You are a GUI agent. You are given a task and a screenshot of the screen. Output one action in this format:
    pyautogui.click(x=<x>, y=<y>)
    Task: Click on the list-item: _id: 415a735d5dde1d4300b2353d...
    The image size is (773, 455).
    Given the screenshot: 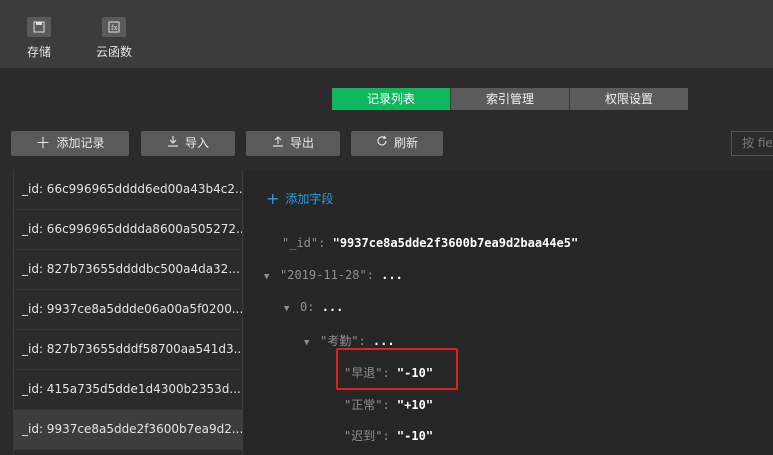 What is the action you would take?
    pyautogui.click(x=128, y=390)
    